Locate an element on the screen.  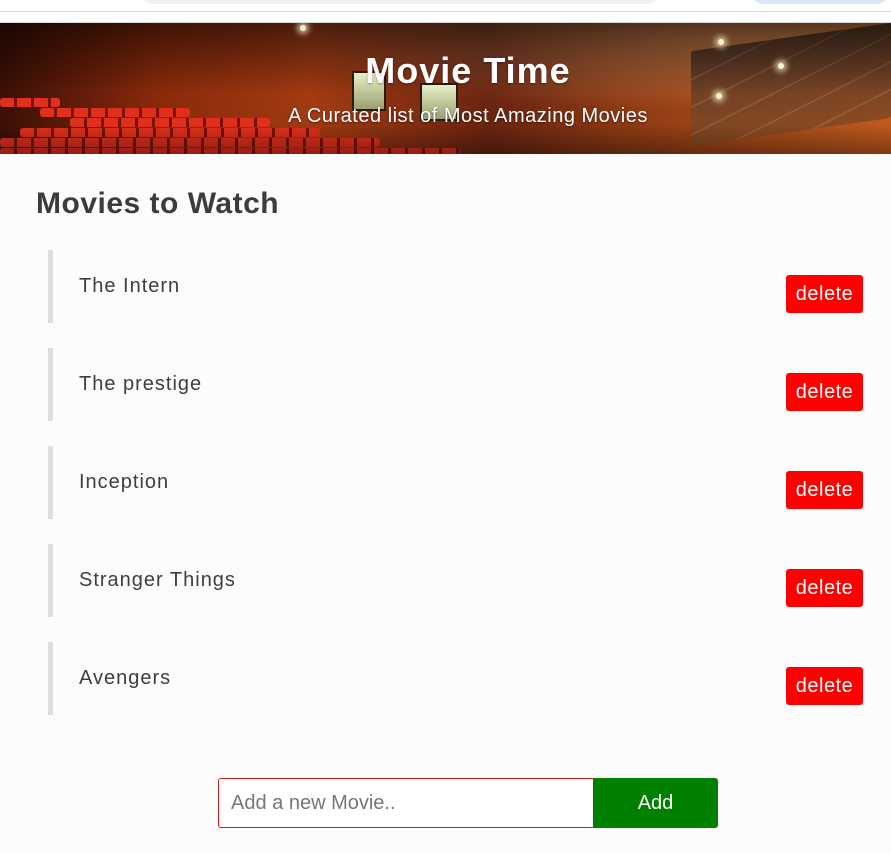
add-button: Add is located at coordinates (655, 803).